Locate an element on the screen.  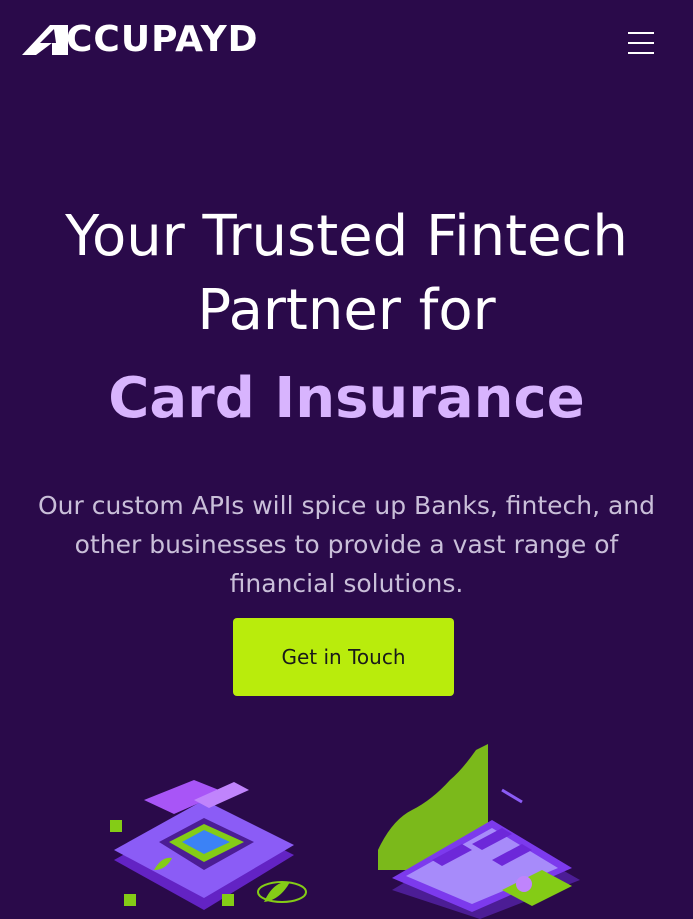
hero-highlight-text: Card Insurance is located at coordinates (346, 398).